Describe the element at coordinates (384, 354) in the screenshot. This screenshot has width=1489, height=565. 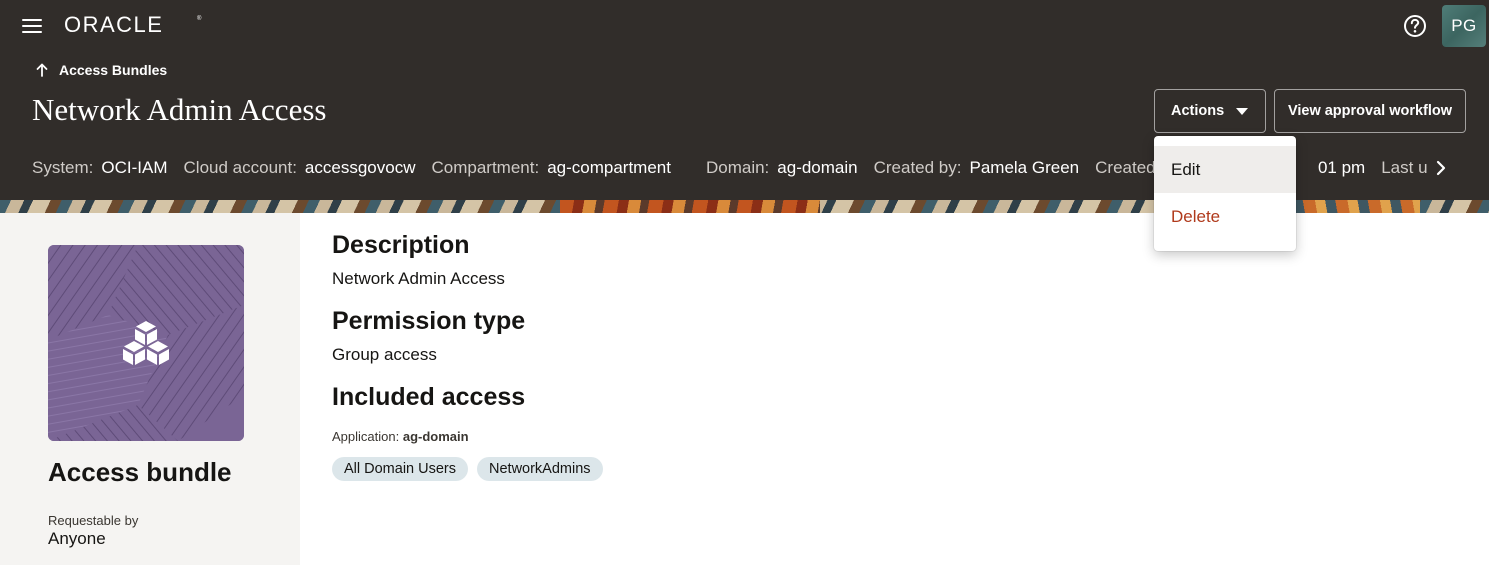
I see `permission-type-text: Group access` at that location.